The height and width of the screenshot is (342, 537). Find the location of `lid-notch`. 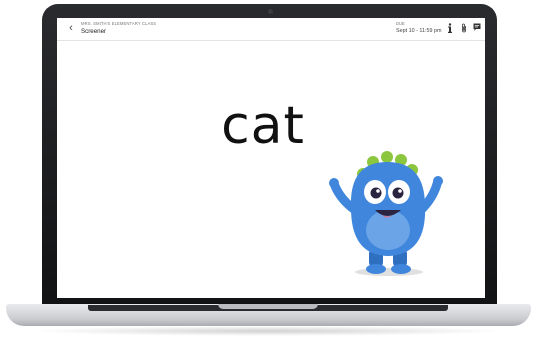

lid-notch is located at coordinates (268, 306).